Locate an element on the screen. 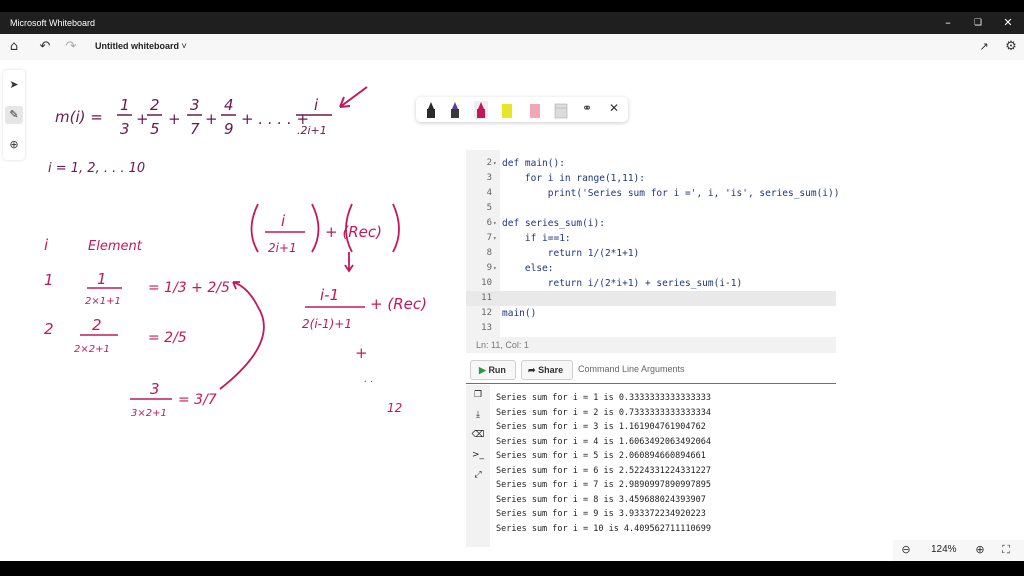  ink-t2n: 2 is located at coordinates (155, 105).